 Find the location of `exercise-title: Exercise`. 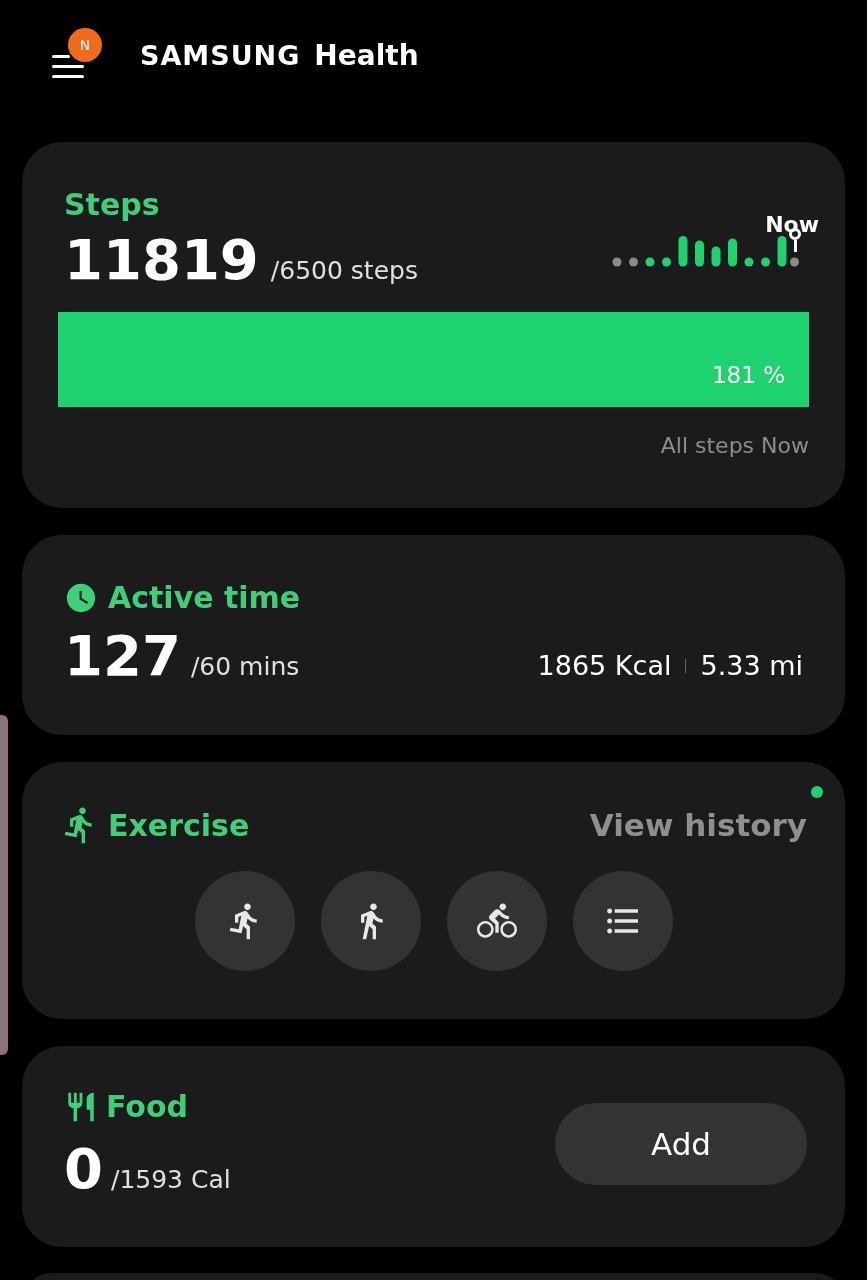

exercise-title: Exercise is located at coordinates (179, 825).